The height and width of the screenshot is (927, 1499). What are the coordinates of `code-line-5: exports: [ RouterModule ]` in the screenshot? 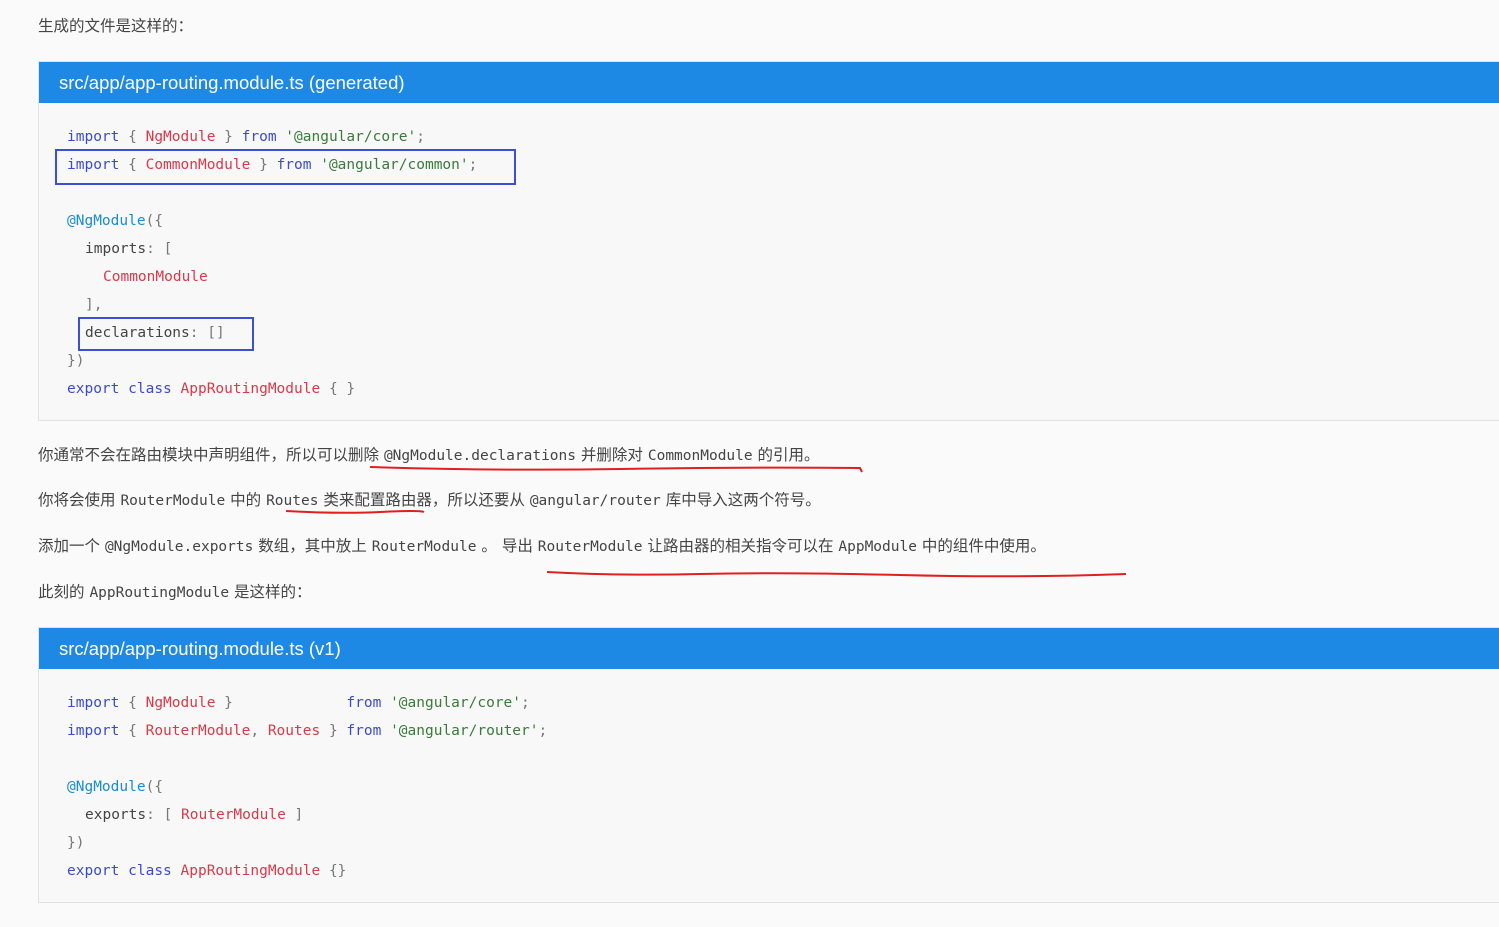 It's located at (194, 815).